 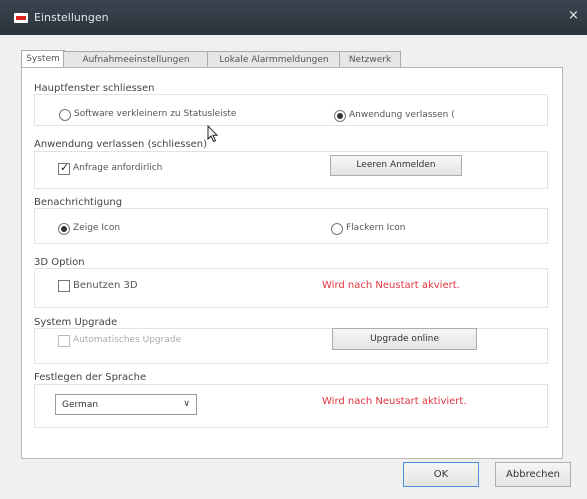 I want to click on label-flash-icon: Flackern Icon, so click(x=376, y=228).